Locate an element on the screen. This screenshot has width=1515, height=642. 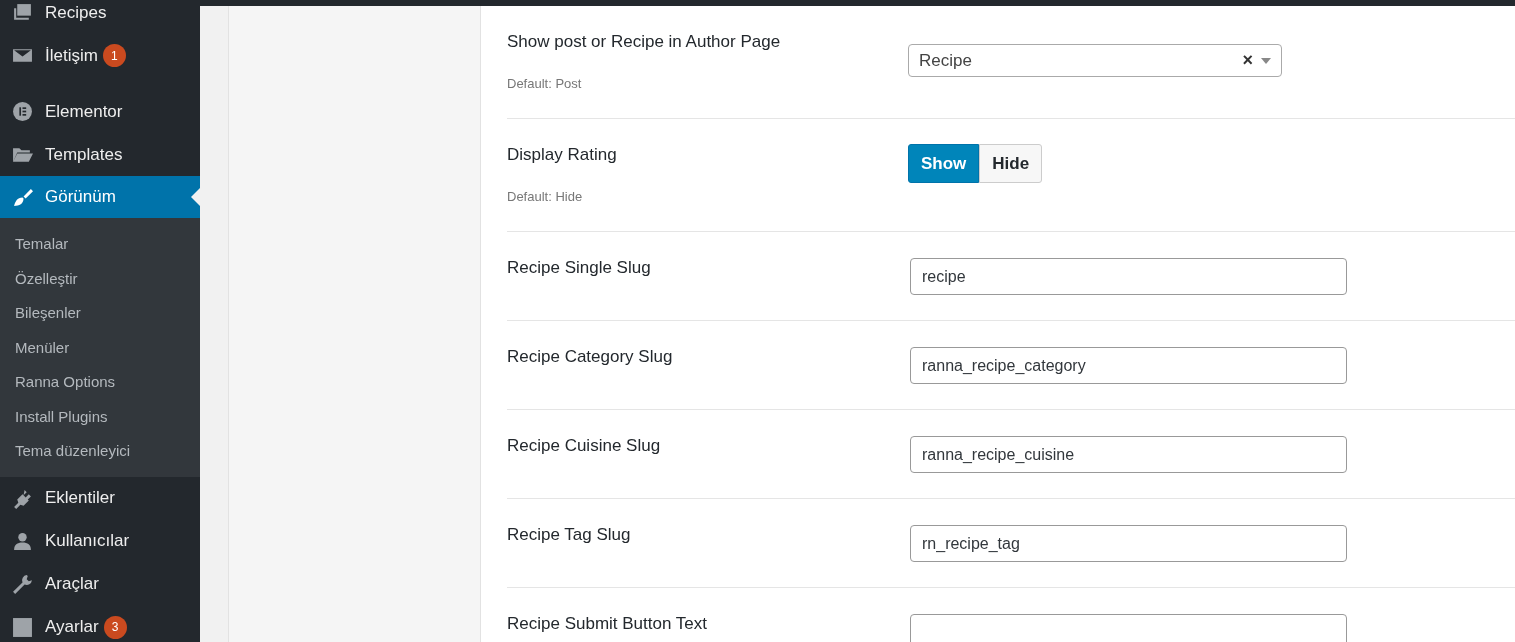
default-note: Default: Hide is located at coordinates (545, 196).